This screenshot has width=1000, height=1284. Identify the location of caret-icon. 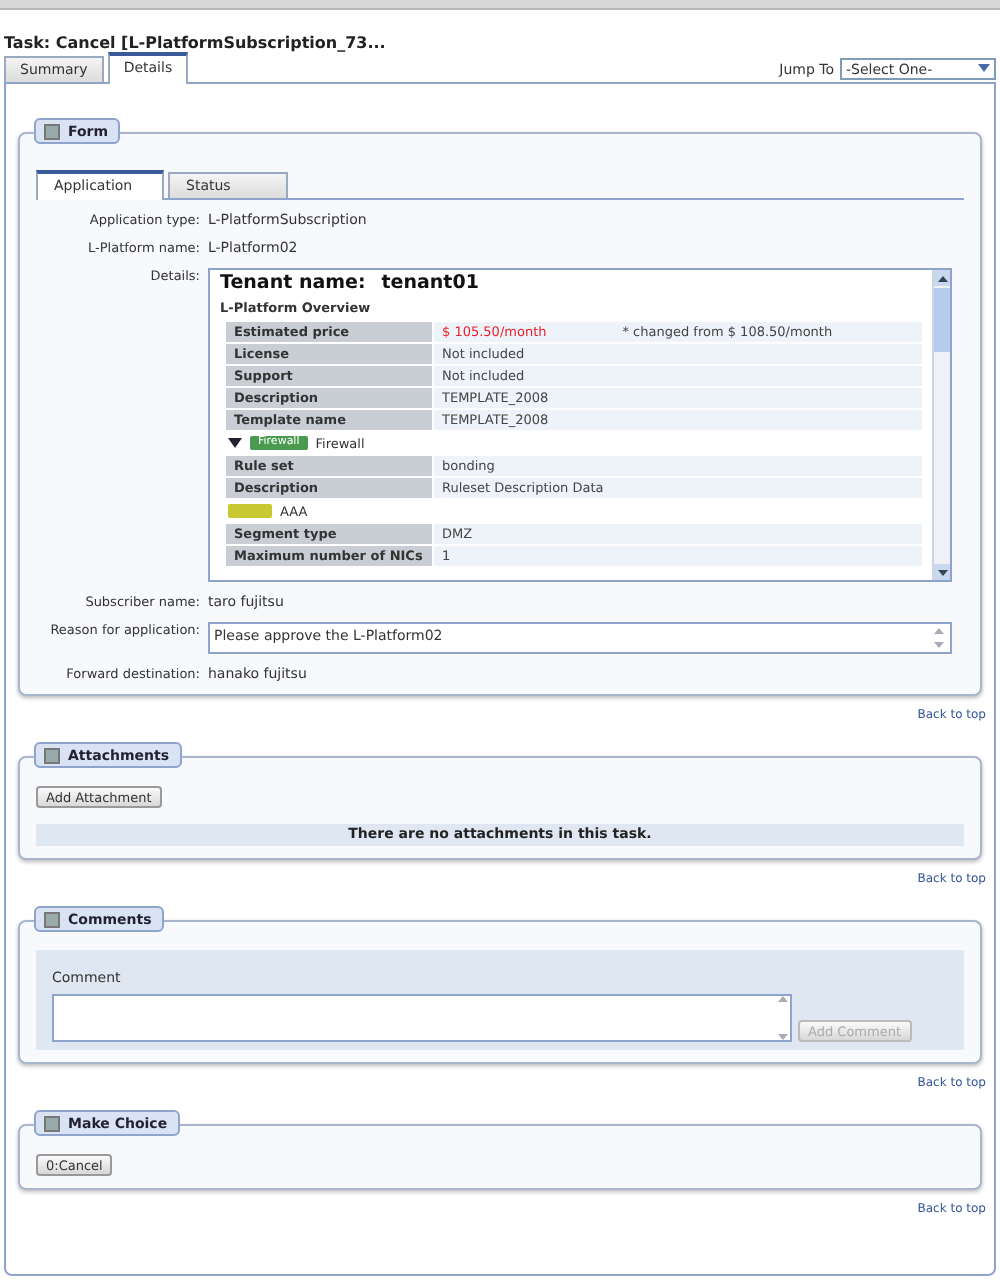
(984, 69).